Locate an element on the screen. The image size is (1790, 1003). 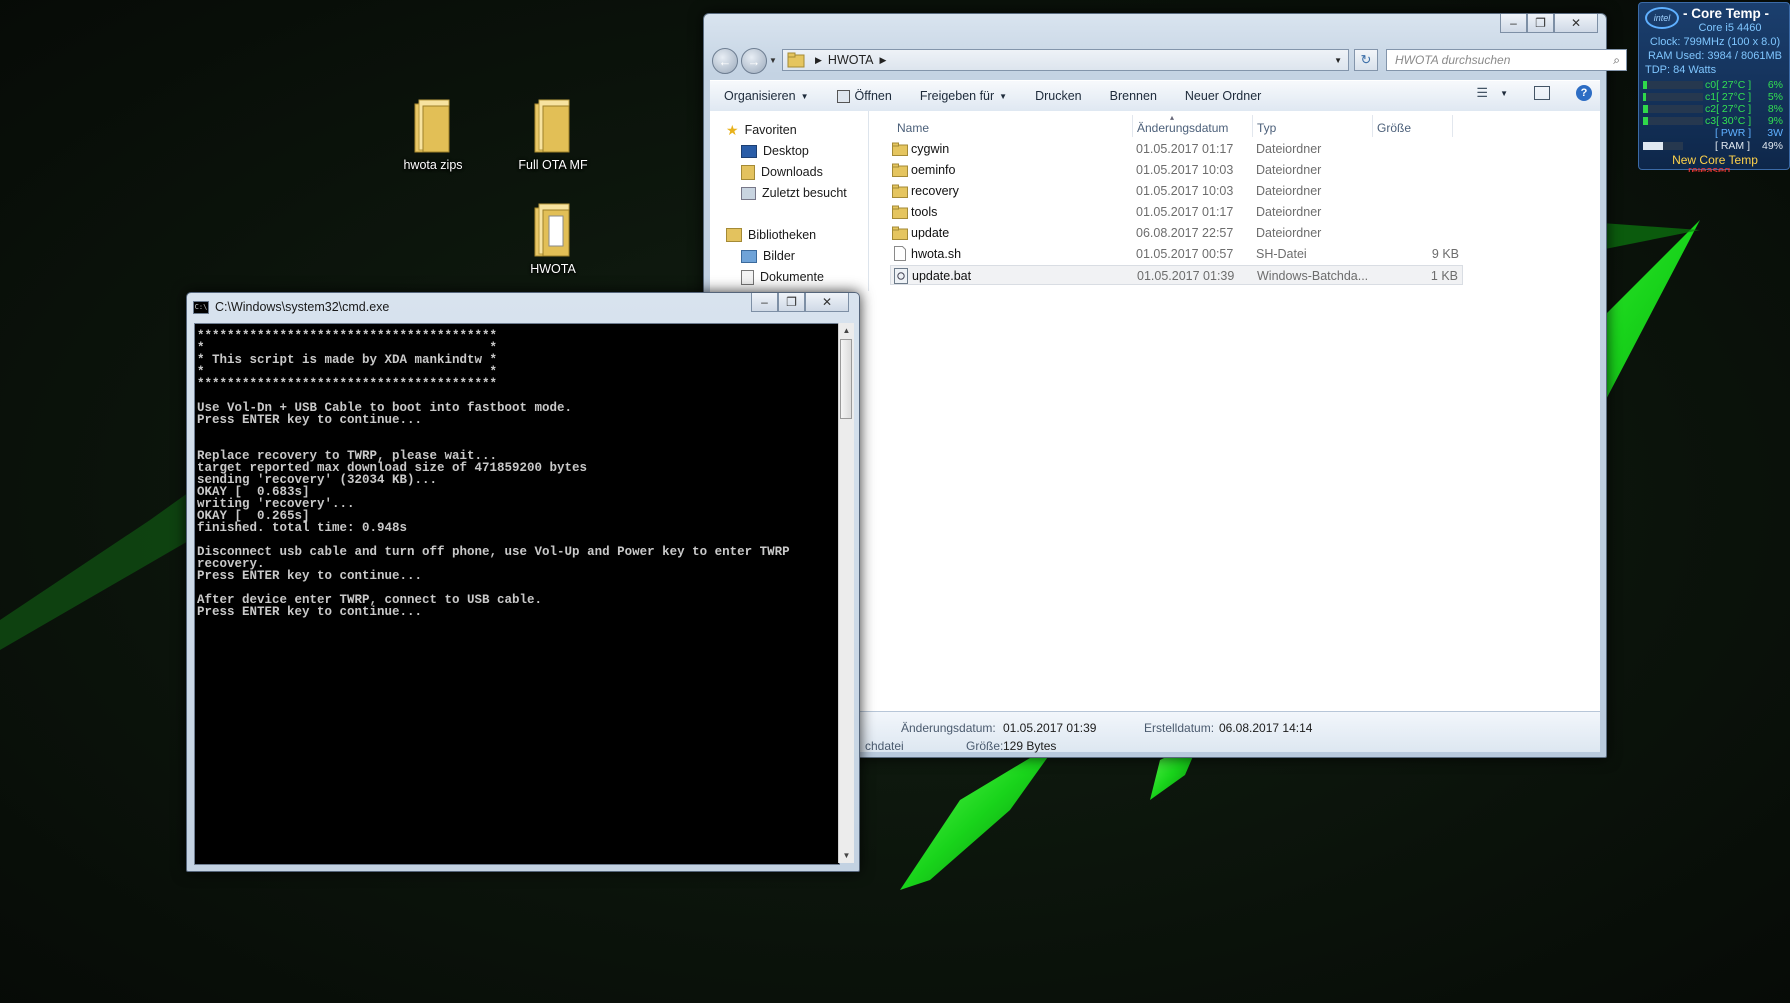
burn-label: Brennen is located at coordinates (1133, 96).